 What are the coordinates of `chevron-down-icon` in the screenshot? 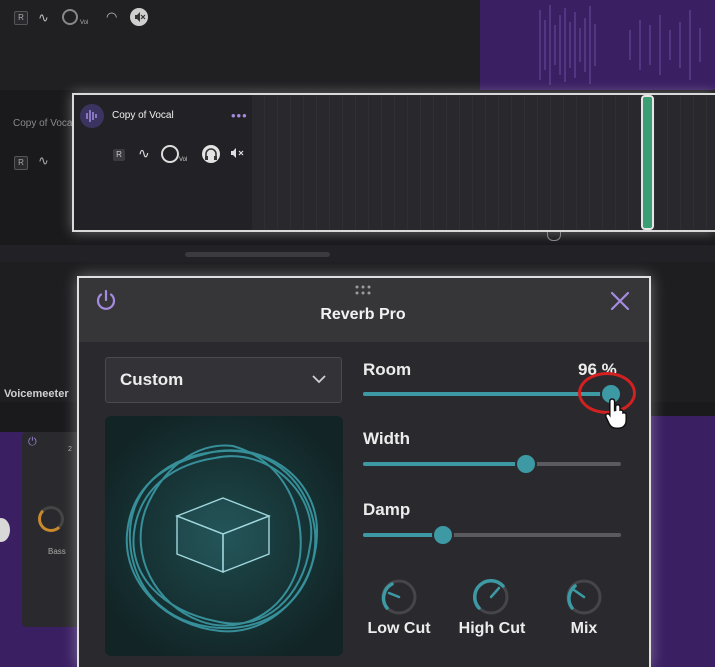 It's located at (319, 381).